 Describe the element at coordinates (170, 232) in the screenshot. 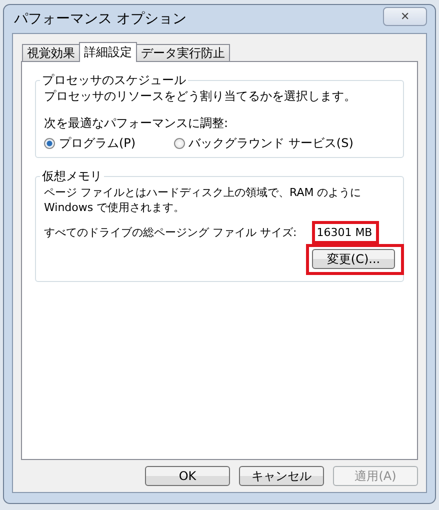

I see `size-label: すべてのドライブの総ページング ファイル サイズ:` at that location.